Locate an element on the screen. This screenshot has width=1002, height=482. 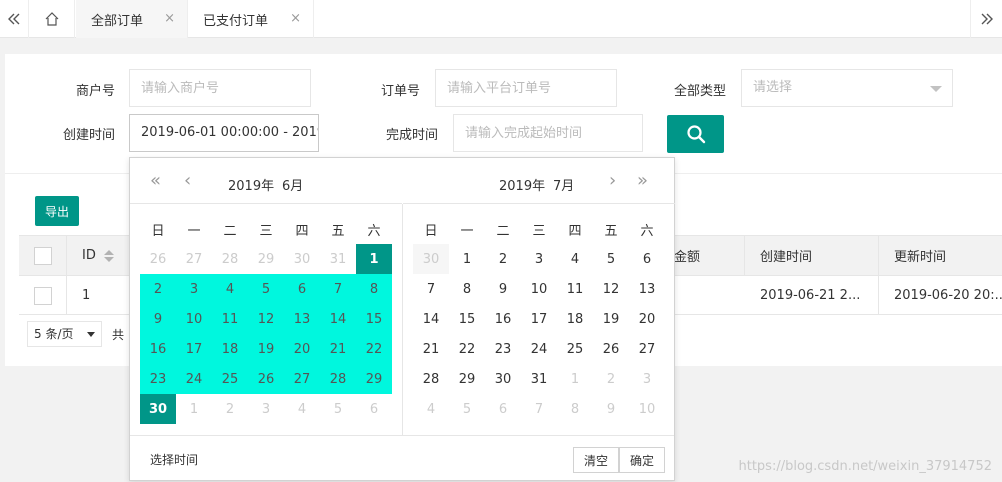
created-range-input: 2019-06-01 00:00:00 - 2019- is located at coordinates (224, 133).